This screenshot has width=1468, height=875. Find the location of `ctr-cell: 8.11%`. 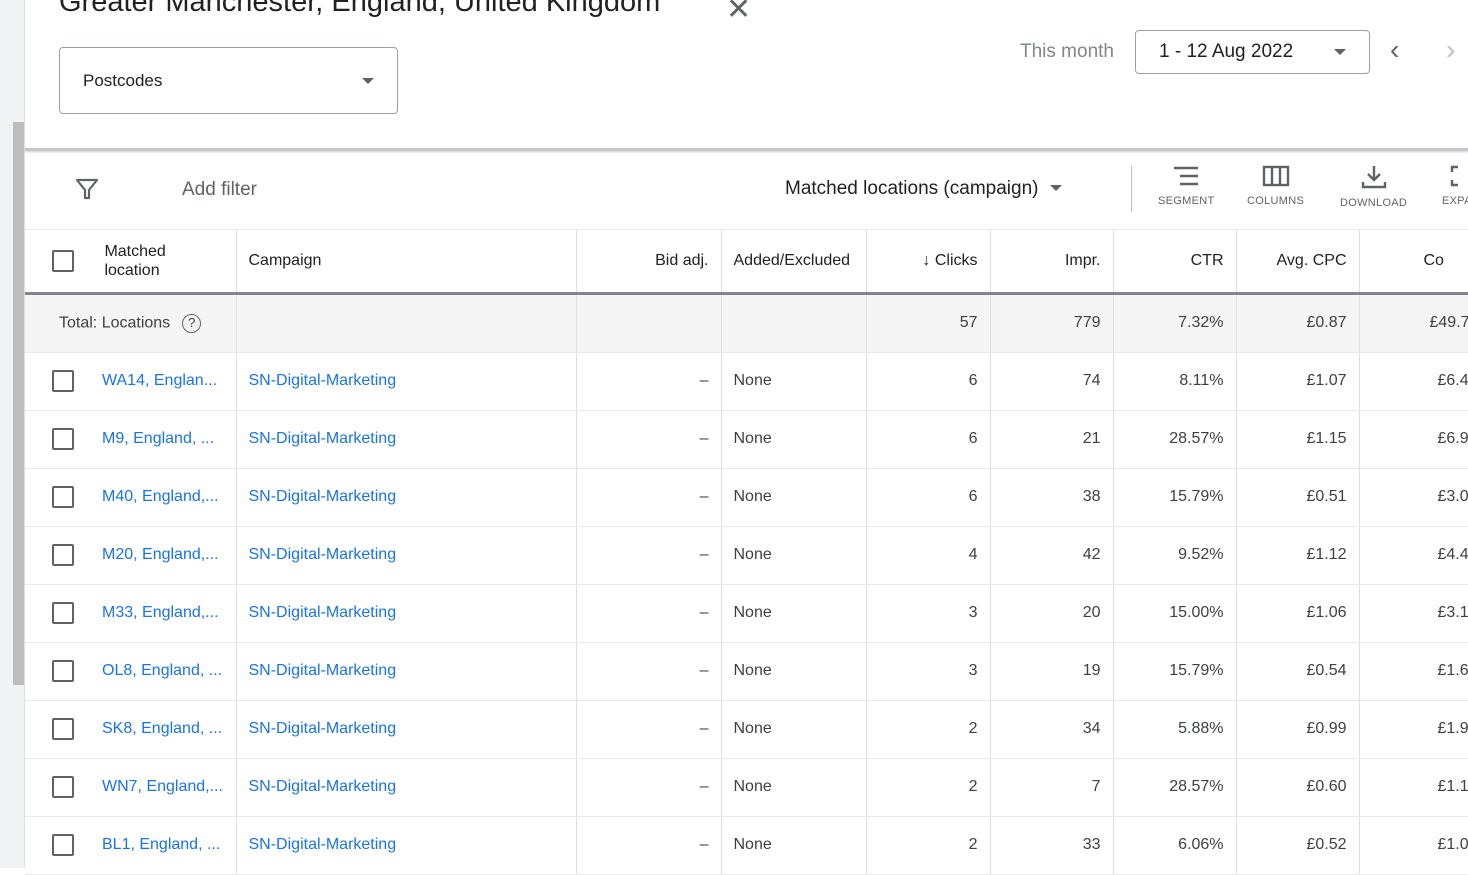

ctr-cell: 8.11% is located at coordinates (1175, 381).